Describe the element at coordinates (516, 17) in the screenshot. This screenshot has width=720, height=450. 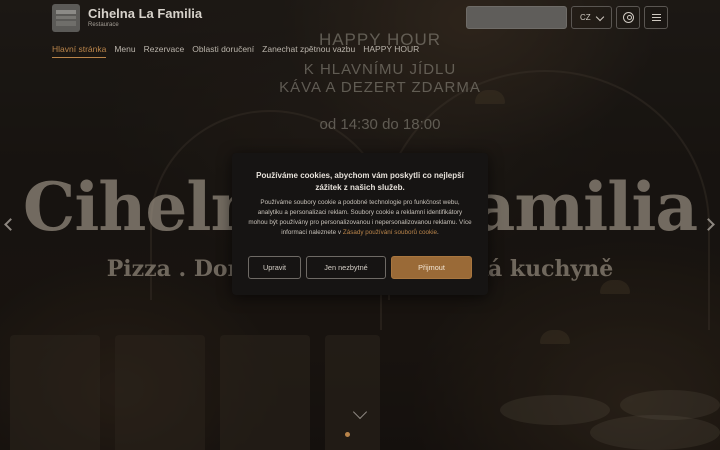
I see `search-input` at that location.